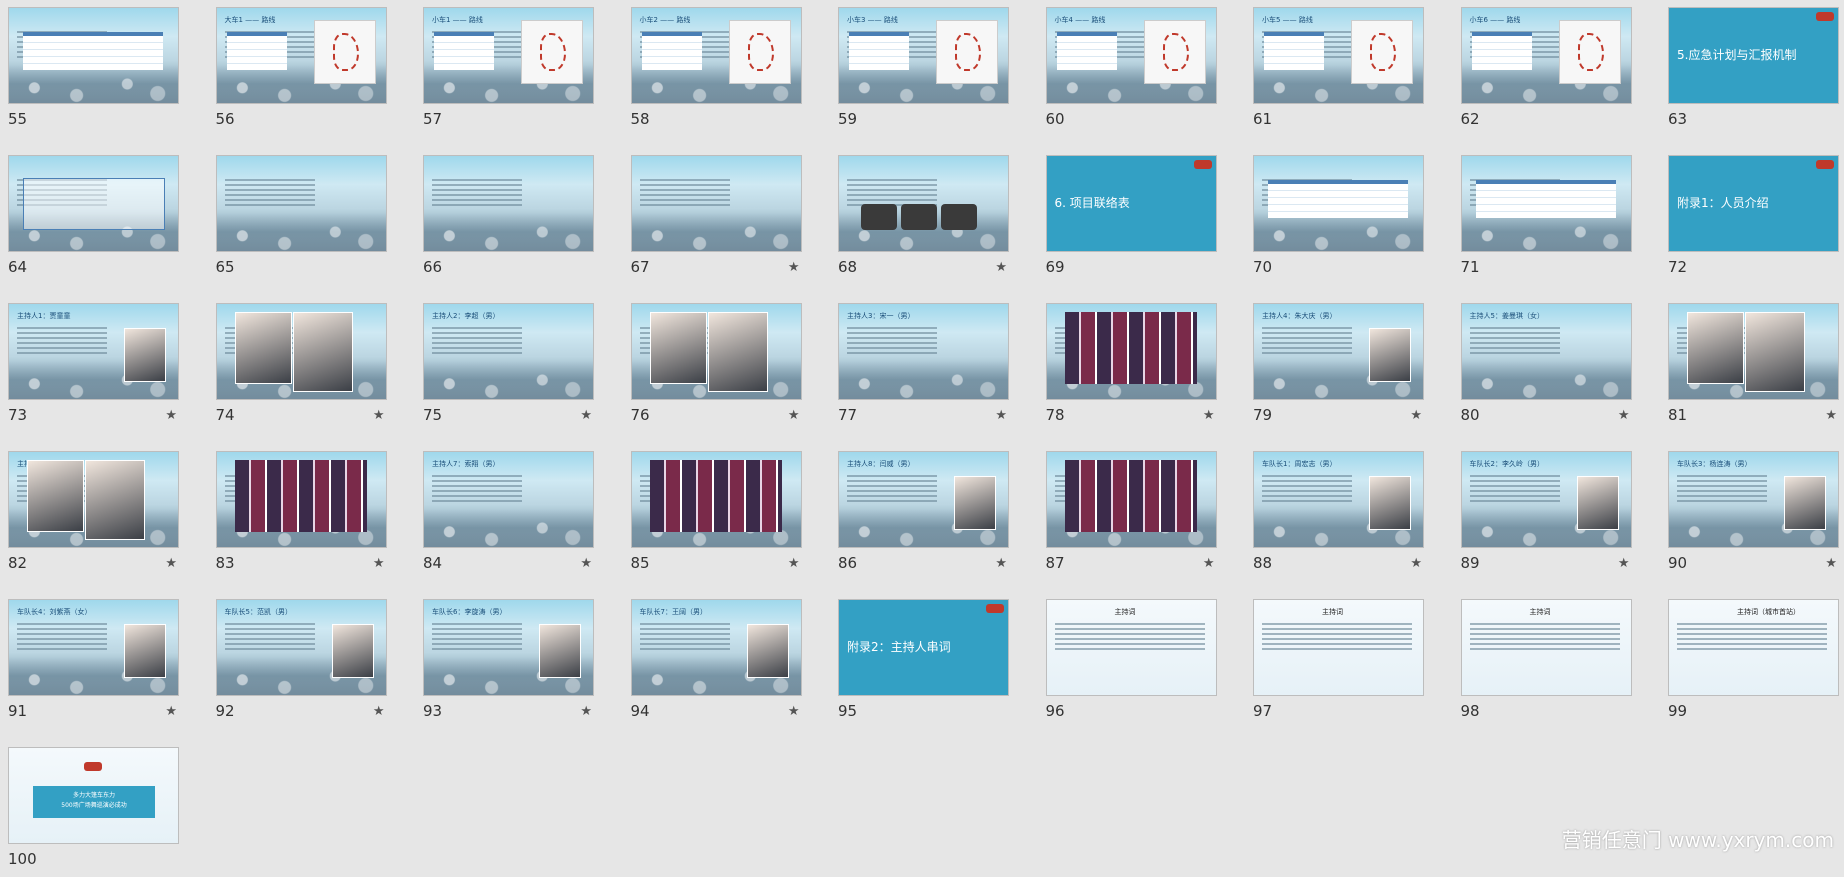 The image size is (1844, 877). What do you see at coordinates (716, 55) in the screenshot?
I see `slide-preview: 小车2 —— 路线` at bounding box center [716, 55].